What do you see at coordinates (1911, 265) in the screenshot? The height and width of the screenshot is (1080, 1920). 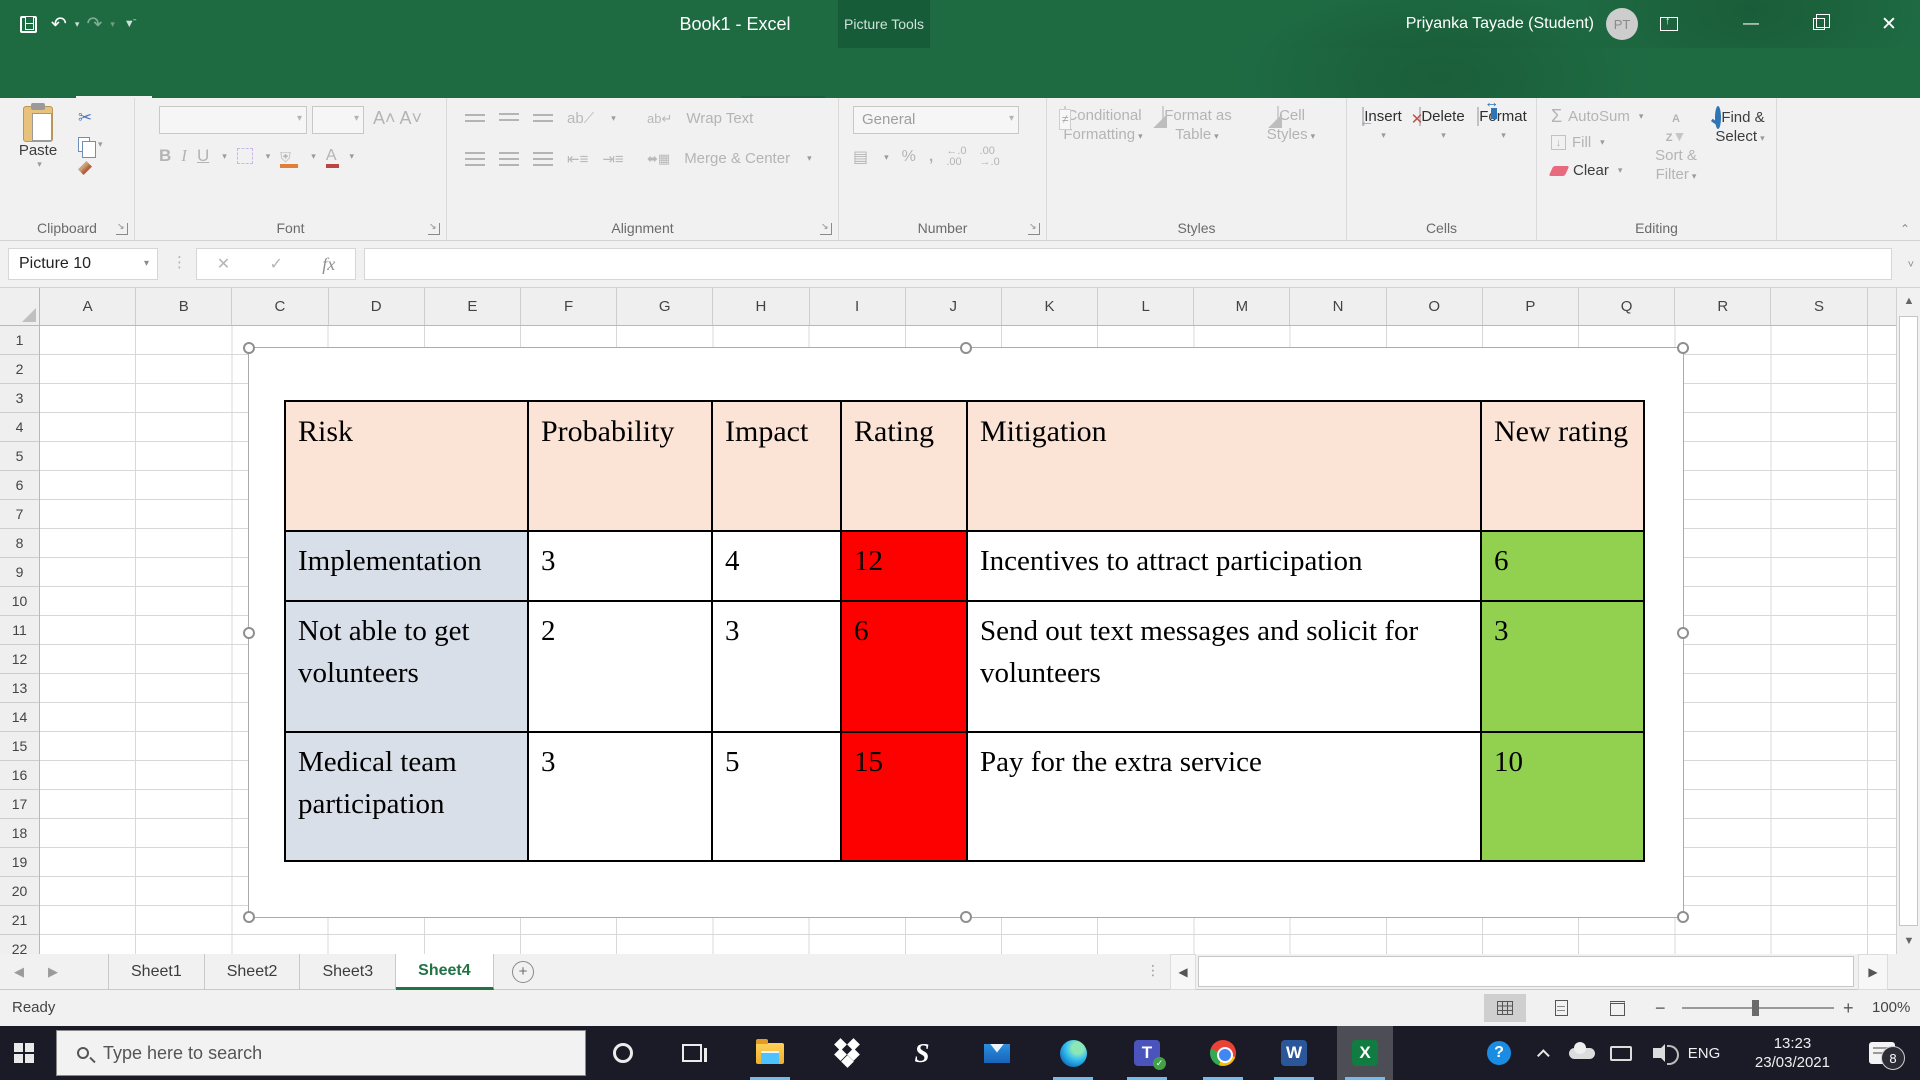 I see `expand-formula-bar-icon: ˅` at bounding box center [1911, 265].